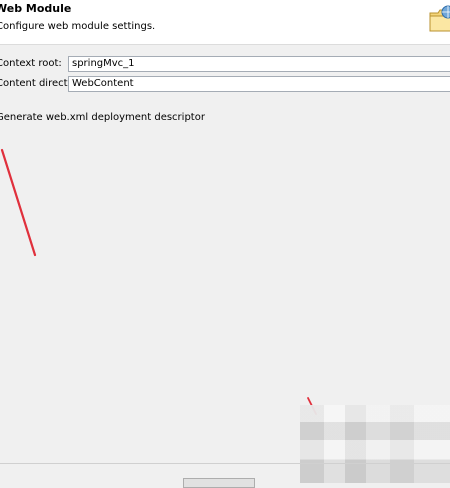 The image size is (450, 488). I want to click on generate-descriptor-label: Generate web.xml deployment descriptor, so click(102, 117).